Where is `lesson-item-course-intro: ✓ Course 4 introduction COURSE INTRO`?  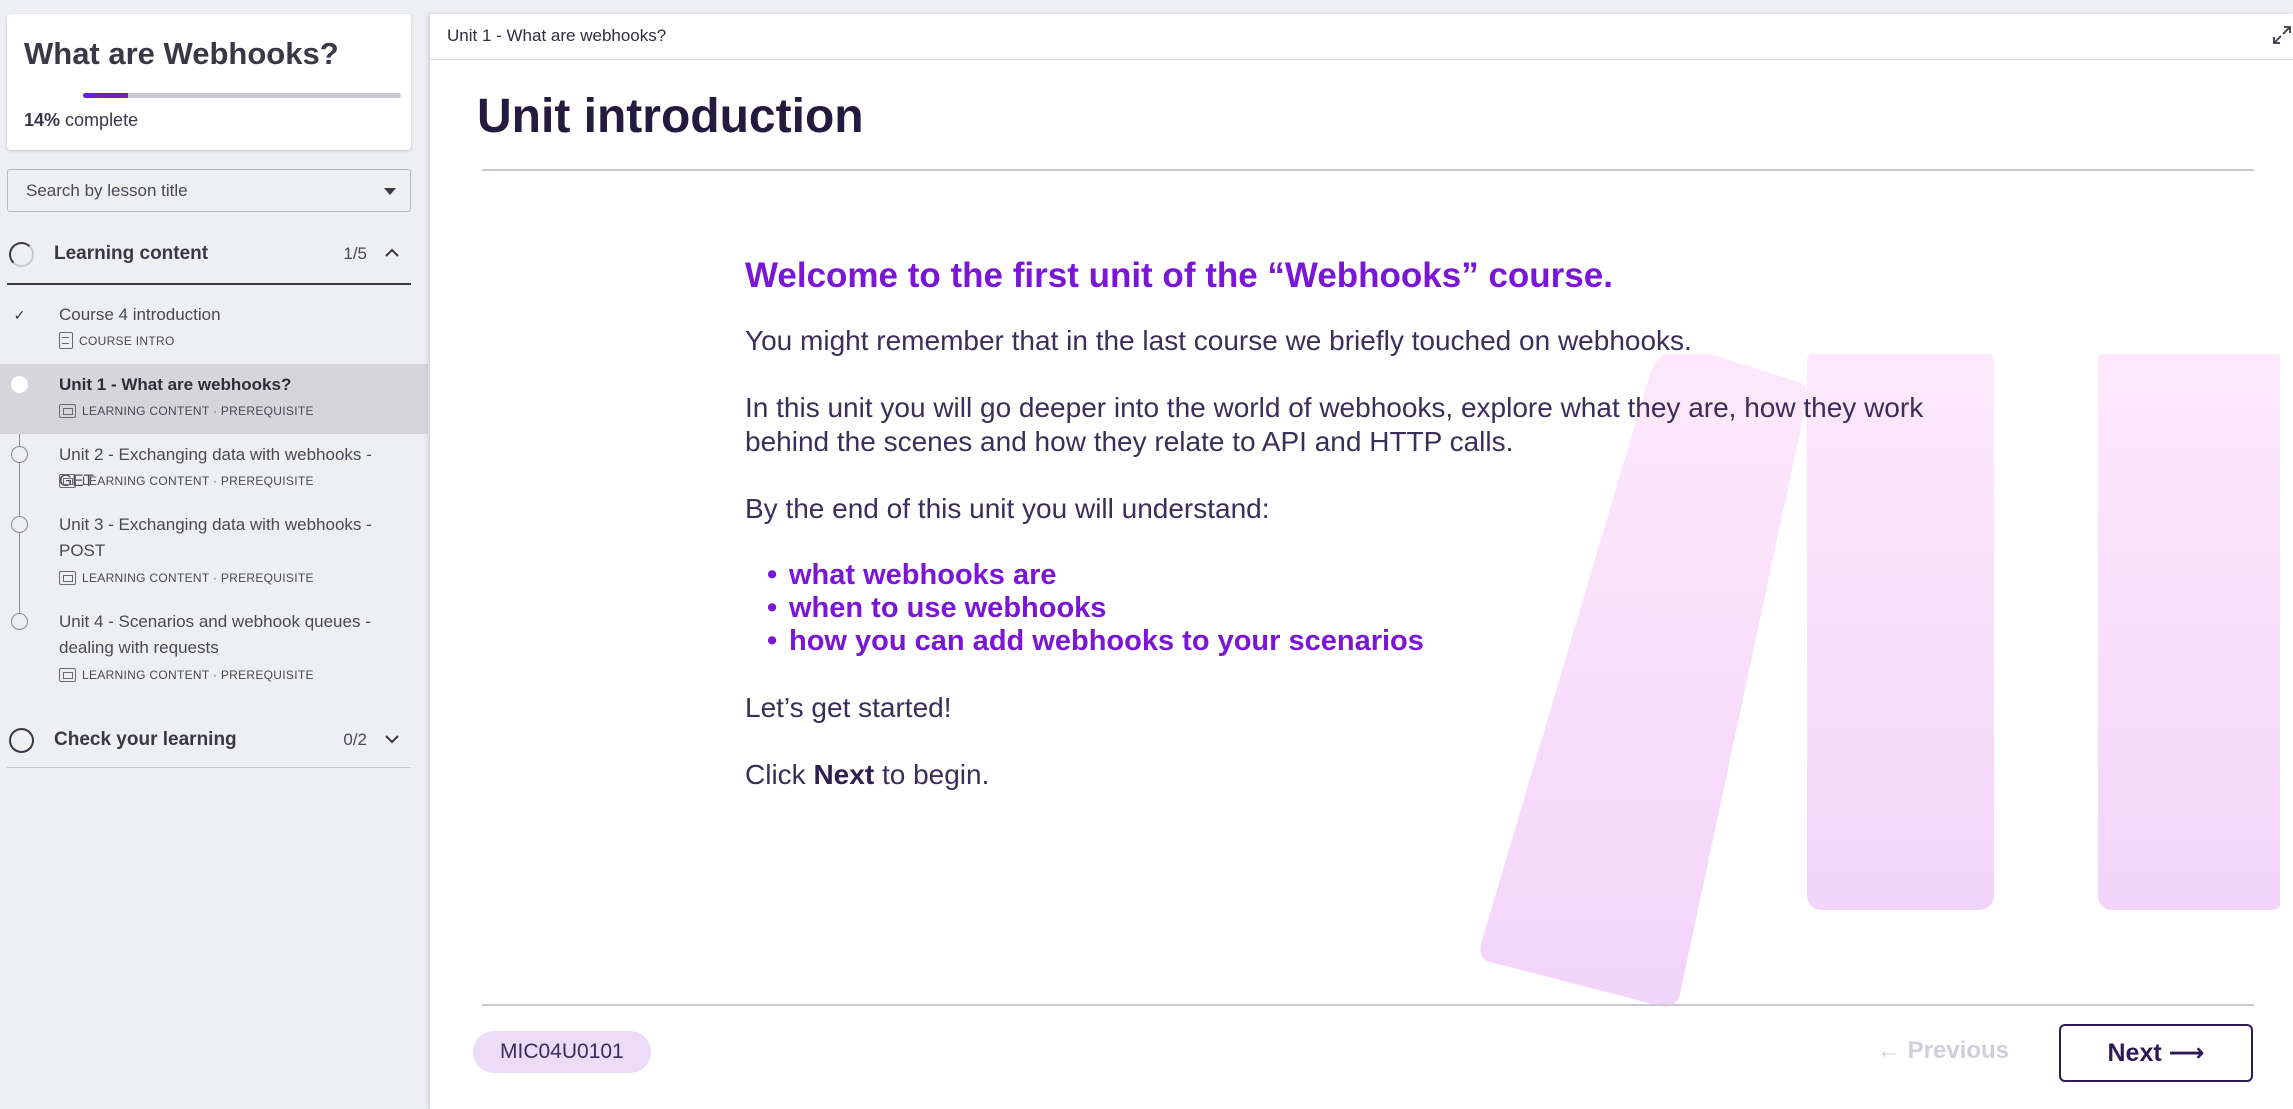
lesson-item-course-intro: ✓ Course 4 introduction COURSE INTRO is located at coordinates (214, 329).